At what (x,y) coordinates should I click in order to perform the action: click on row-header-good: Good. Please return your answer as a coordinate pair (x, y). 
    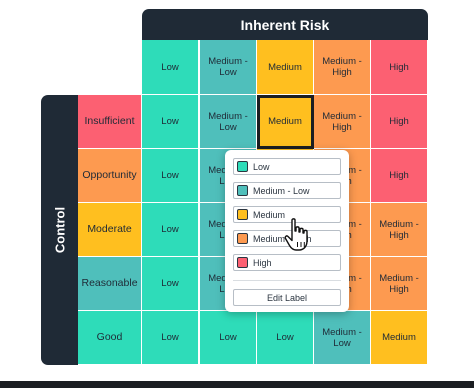
    Looking at the image, I should click on (110, 338).